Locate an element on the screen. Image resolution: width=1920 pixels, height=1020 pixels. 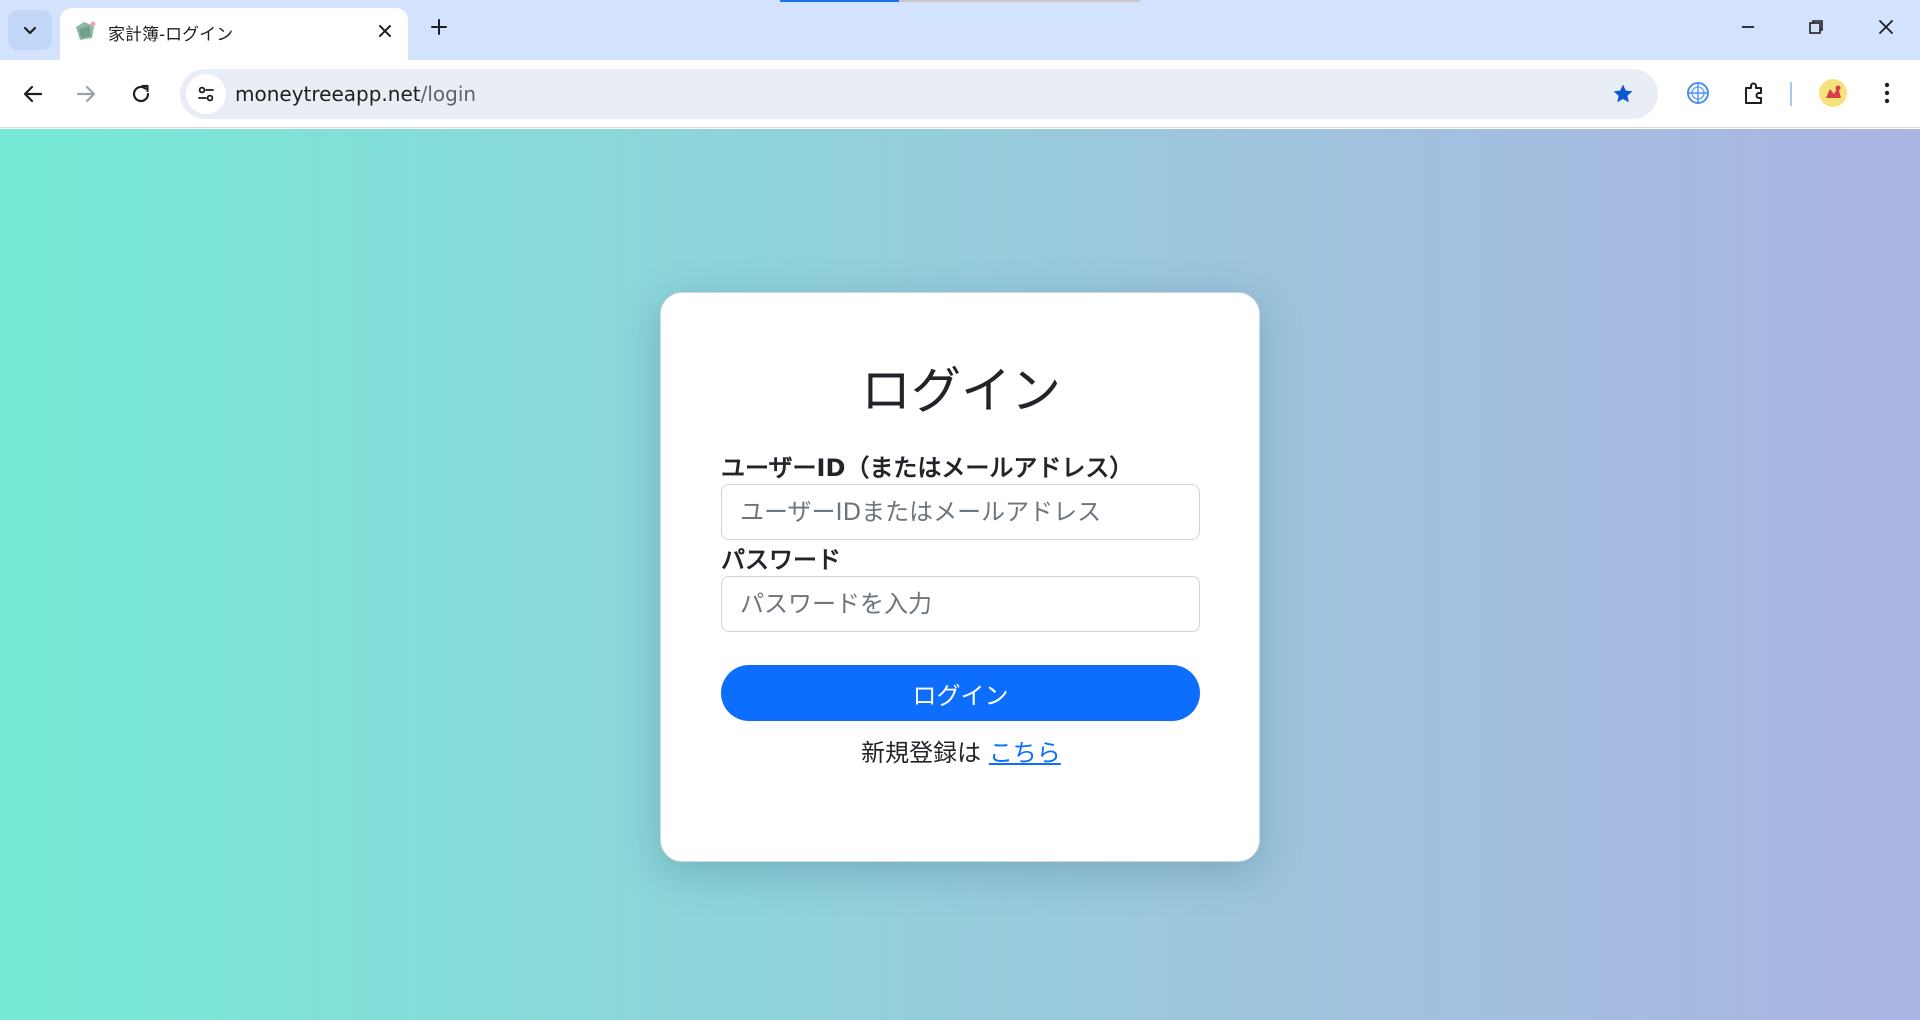
globe-extension-icon is located at coordinates (1698, 93).